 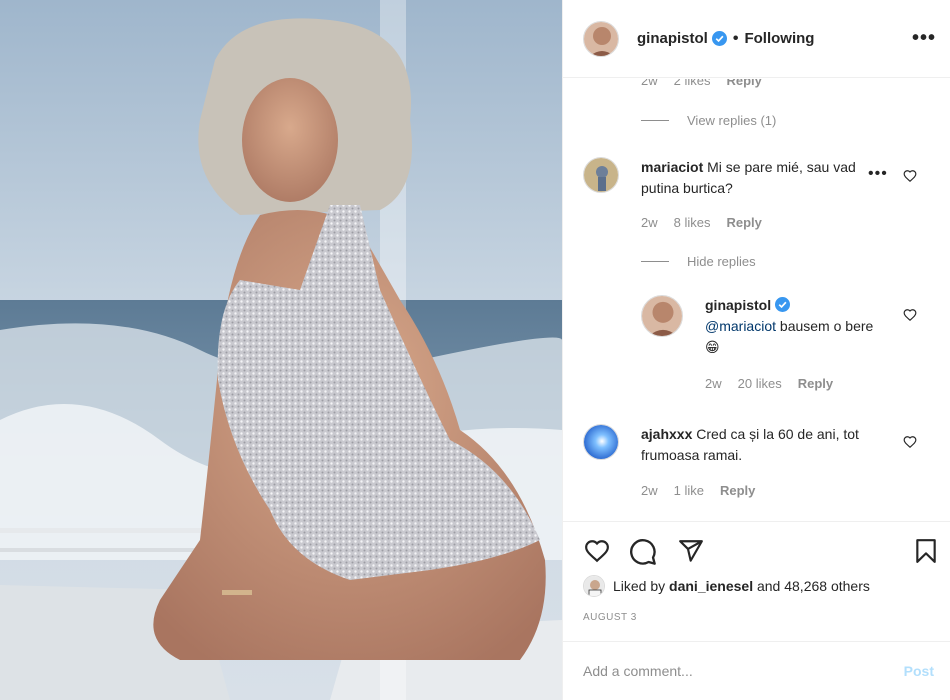 What do you see at coordinates (926, 551) in the screenshot?
I see `save-bookmark-icon` at bounding box center [926, 551].